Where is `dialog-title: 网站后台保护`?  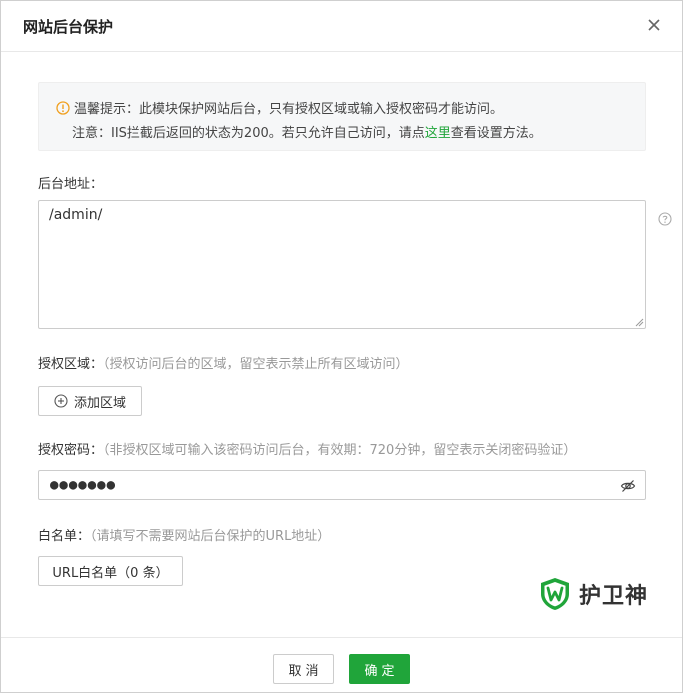
dialog-title: 网站后台保护 is located at coordinates (68, 27).